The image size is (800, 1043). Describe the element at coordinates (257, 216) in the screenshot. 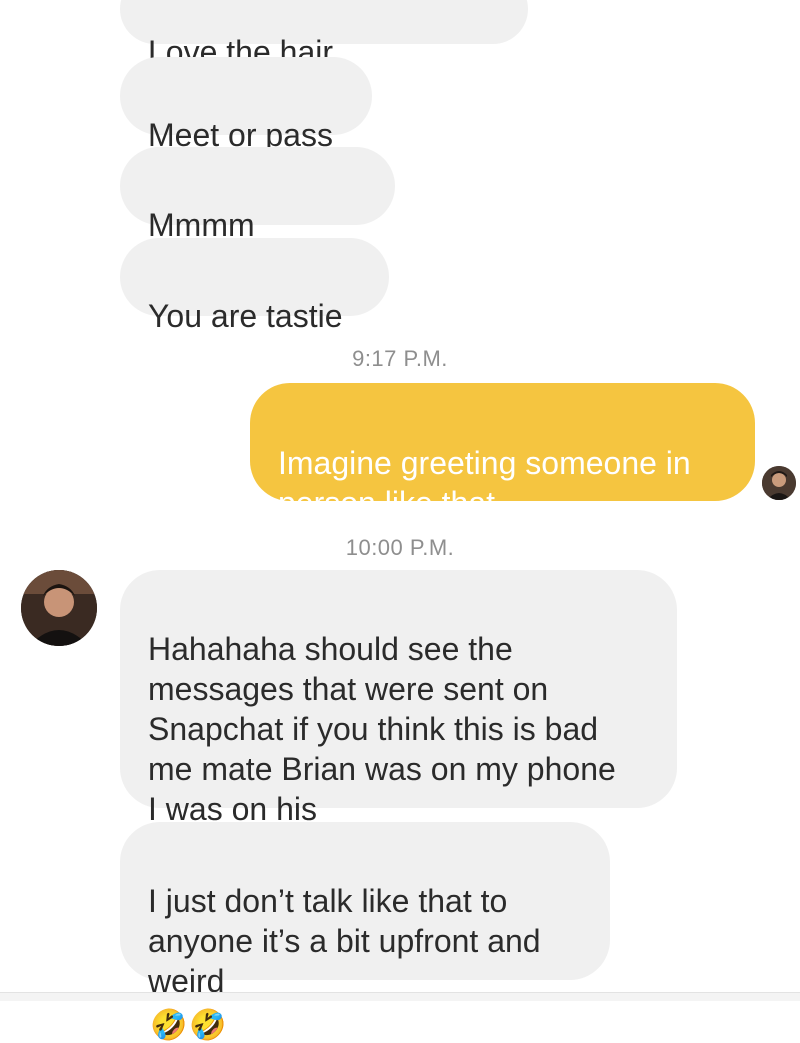

I see `incoming-message: Mmmm ❤❤` at that location.